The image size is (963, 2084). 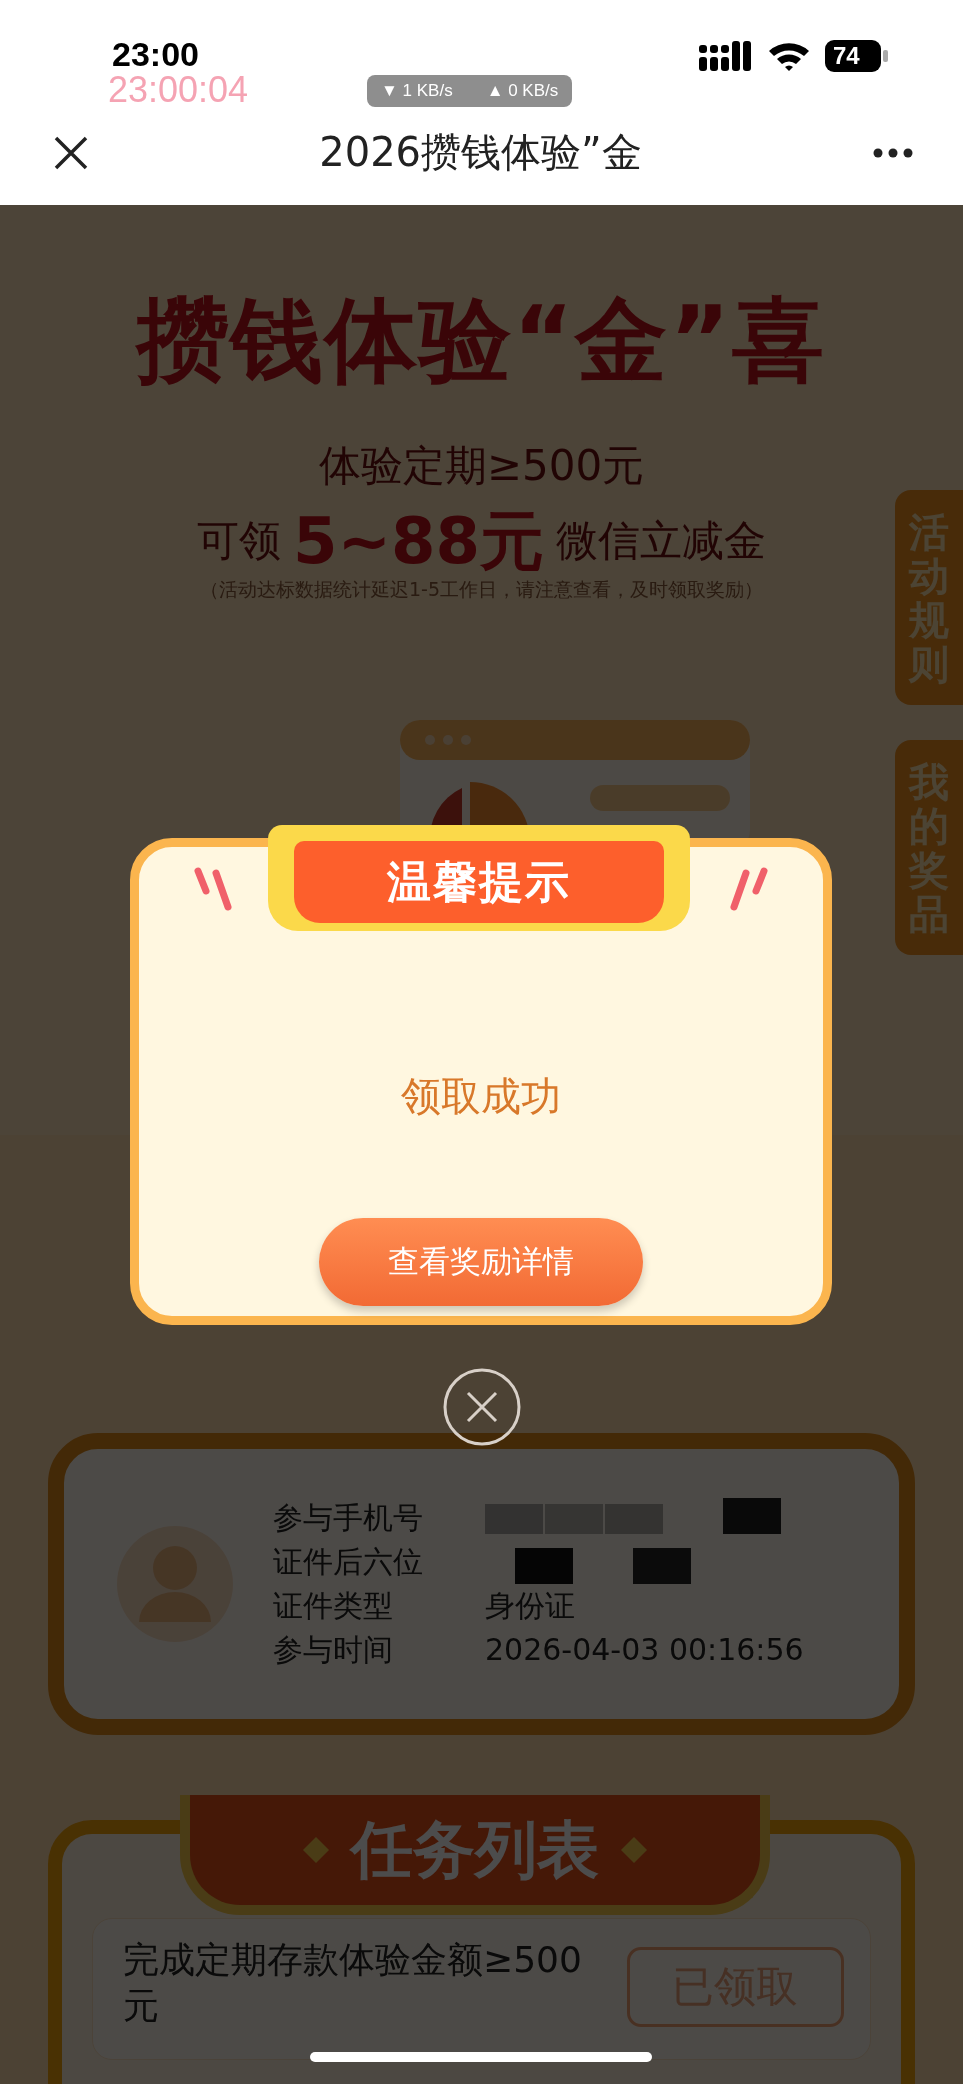 What do you see at coordinates (481, 1262) in the screenshot?
I see `view-reward-button: 查看奖励详情` at bounding box center [481, 1262].